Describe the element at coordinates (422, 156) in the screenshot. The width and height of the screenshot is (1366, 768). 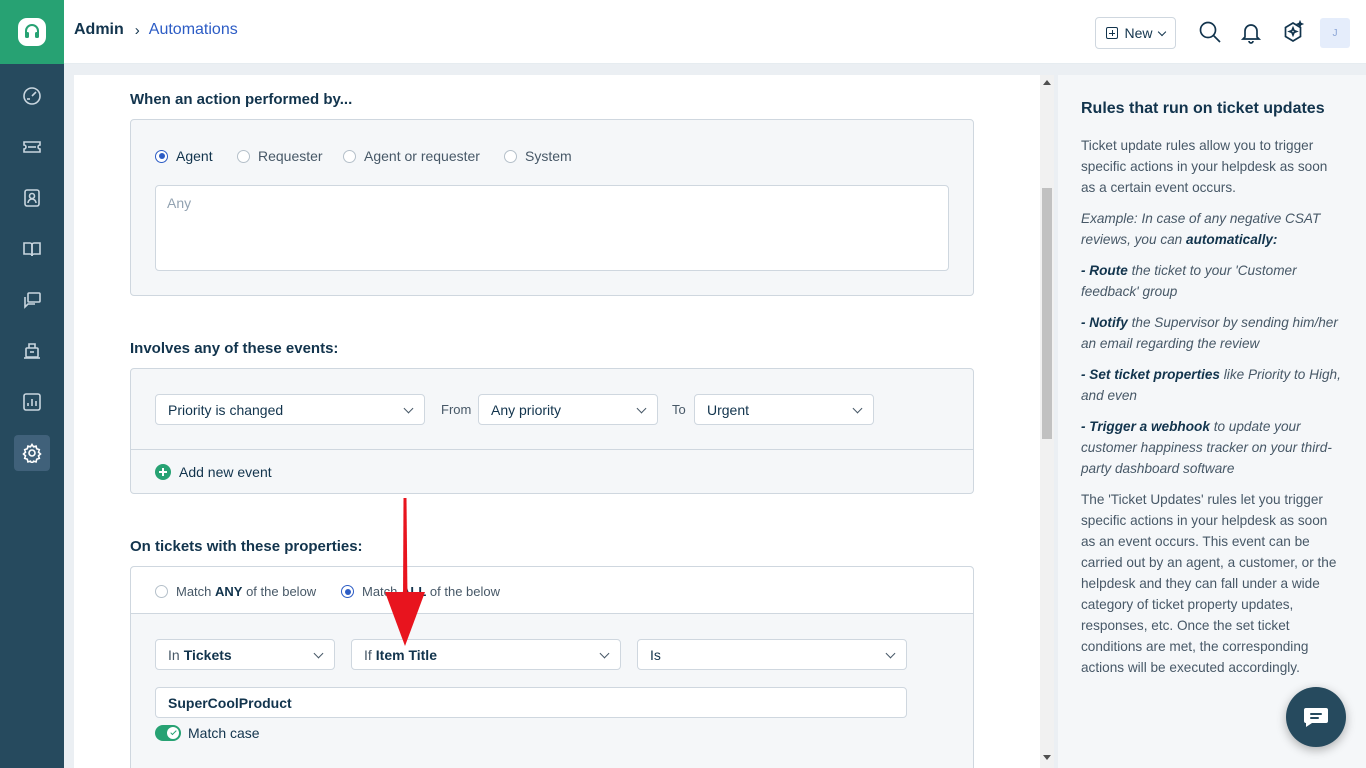
I see `radio-label: Agent or requester` at that location.